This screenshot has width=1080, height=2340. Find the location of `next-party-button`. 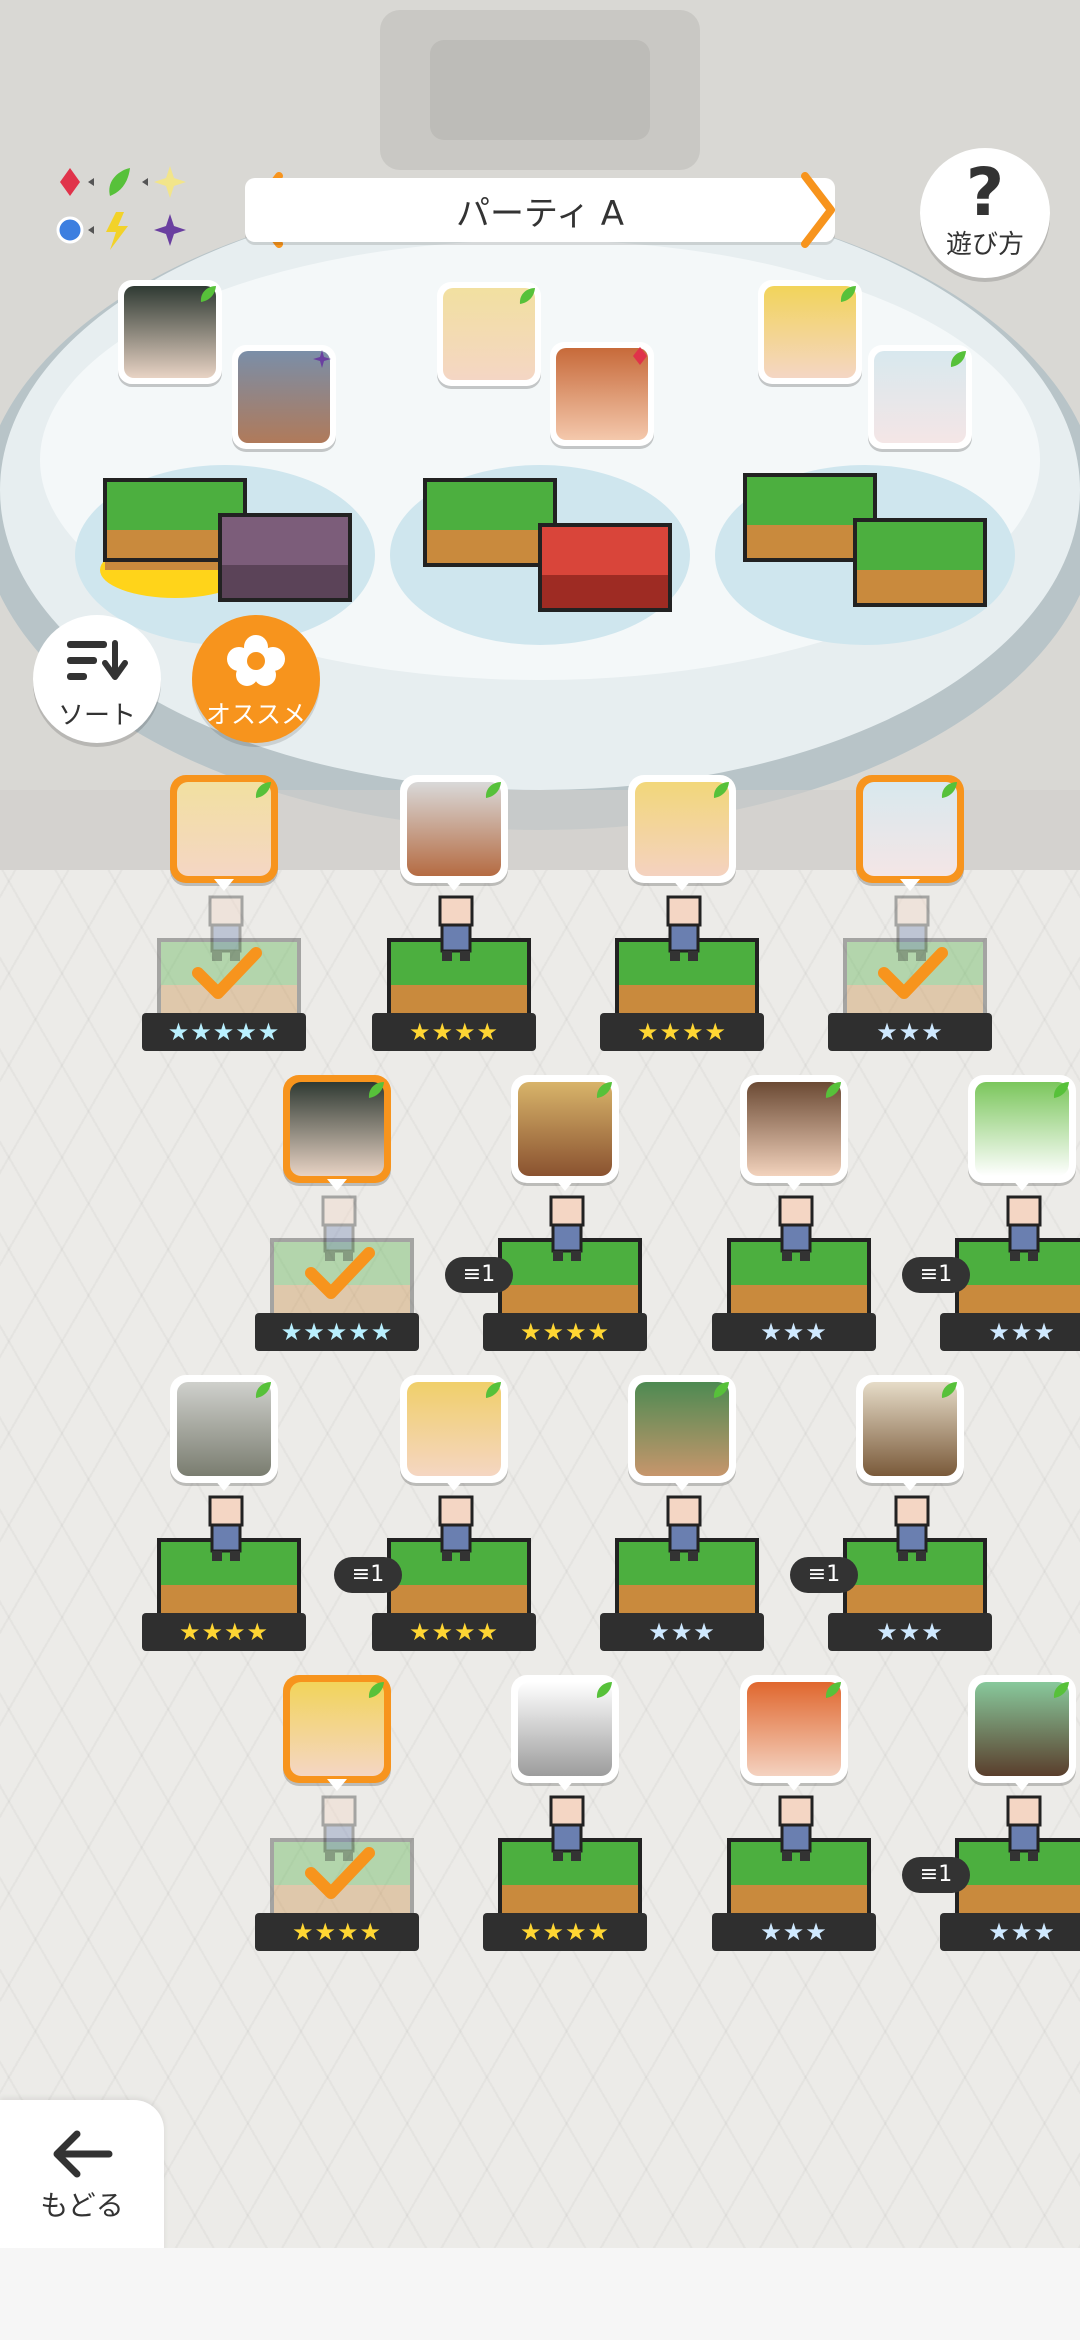

next-party-button is located at coordinates (817, 210).